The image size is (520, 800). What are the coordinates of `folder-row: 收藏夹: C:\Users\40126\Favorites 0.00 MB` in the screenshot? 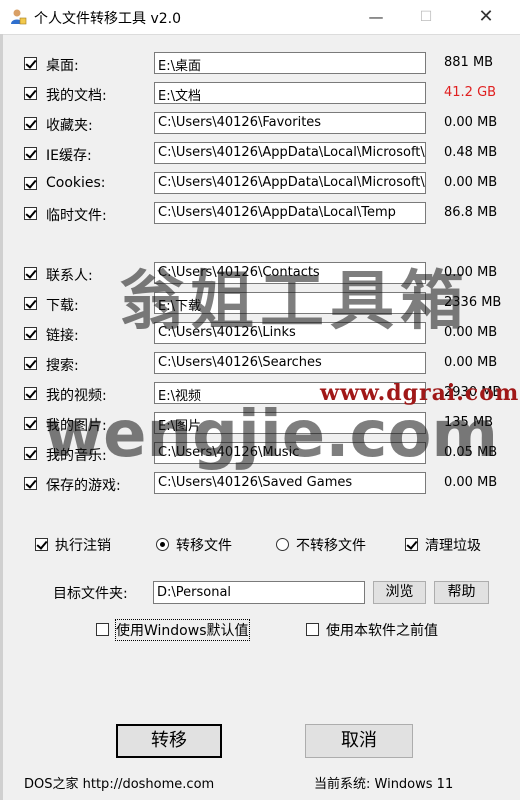 It's located at (260, 124).